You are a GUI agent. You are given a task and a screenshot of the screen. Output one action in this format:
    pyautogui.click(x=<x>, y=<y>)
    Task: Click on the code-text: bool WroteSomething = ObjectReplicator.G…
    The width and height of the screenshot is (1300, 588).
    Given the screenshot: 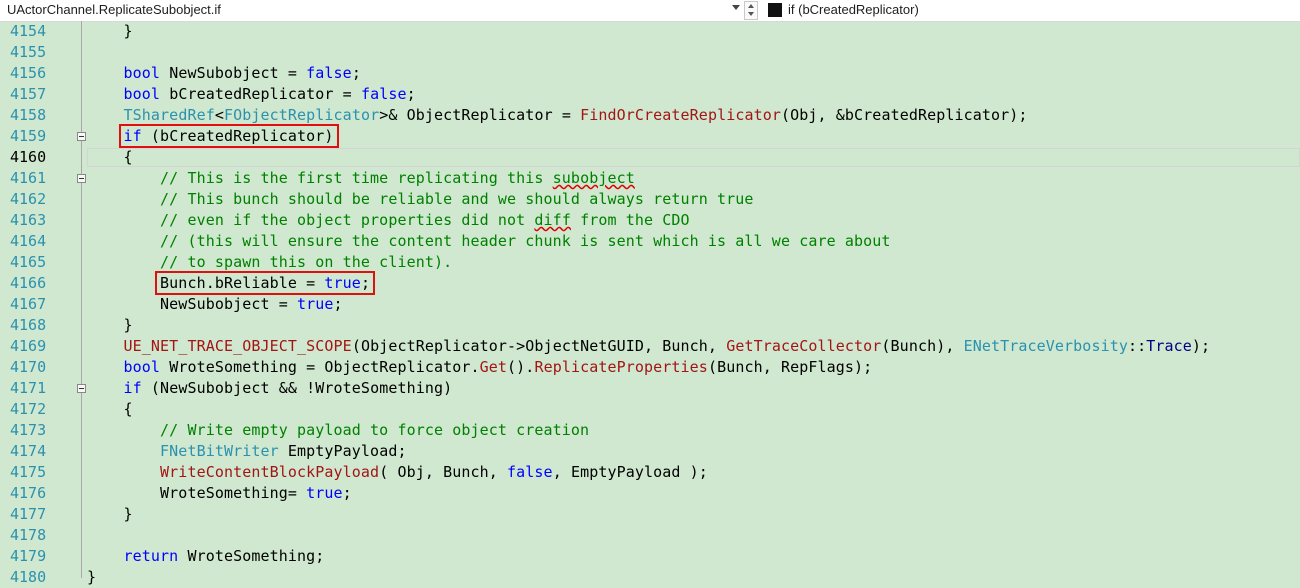 What is the action you would take?
    pyautogui.click(x=498, y=367)
    